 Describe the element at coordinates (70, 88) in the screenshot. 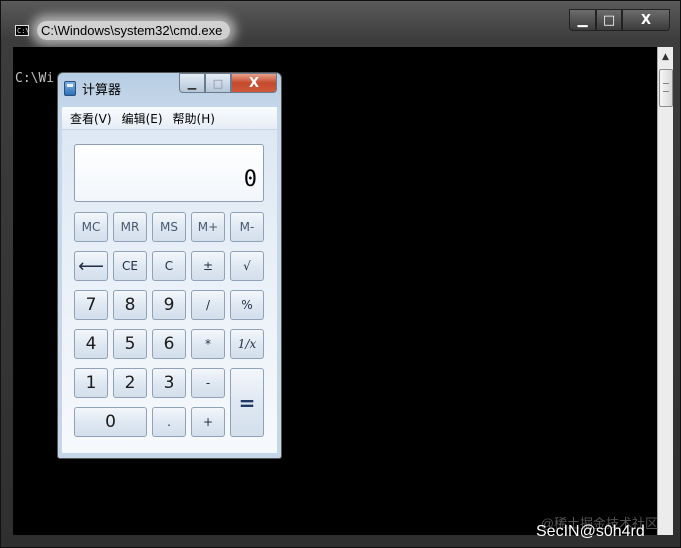

I see `calculator-icon` at that location.